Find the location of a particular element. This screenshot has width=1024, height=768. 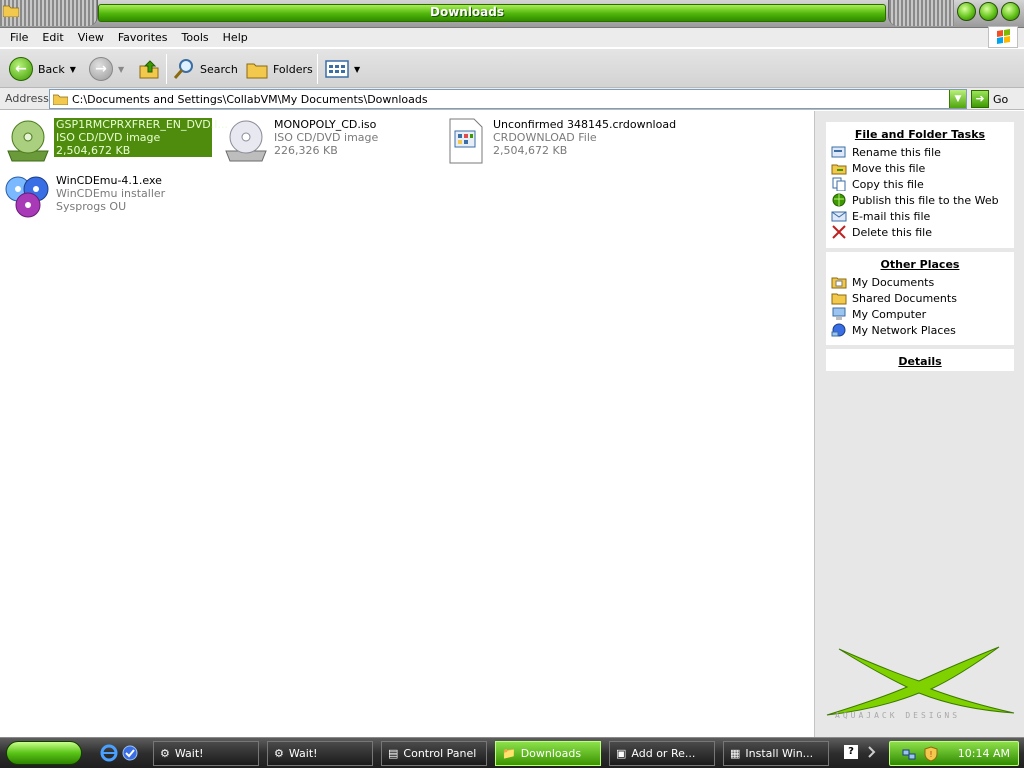

computer-icon is located at coordinates (839, 314).